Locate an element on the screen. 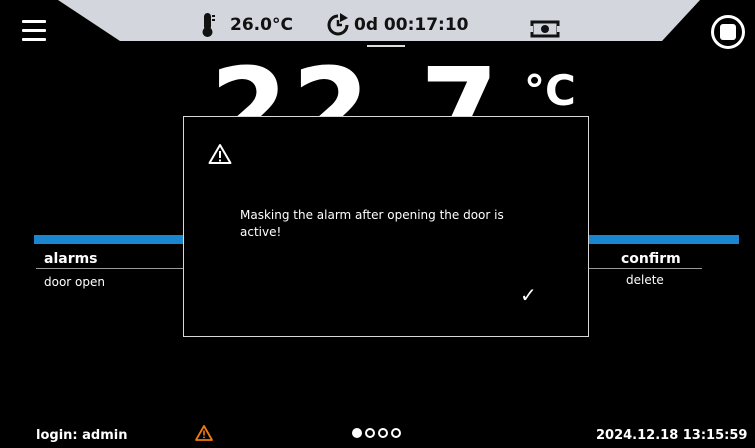  stop-icon is located at coordinates (728, 32).